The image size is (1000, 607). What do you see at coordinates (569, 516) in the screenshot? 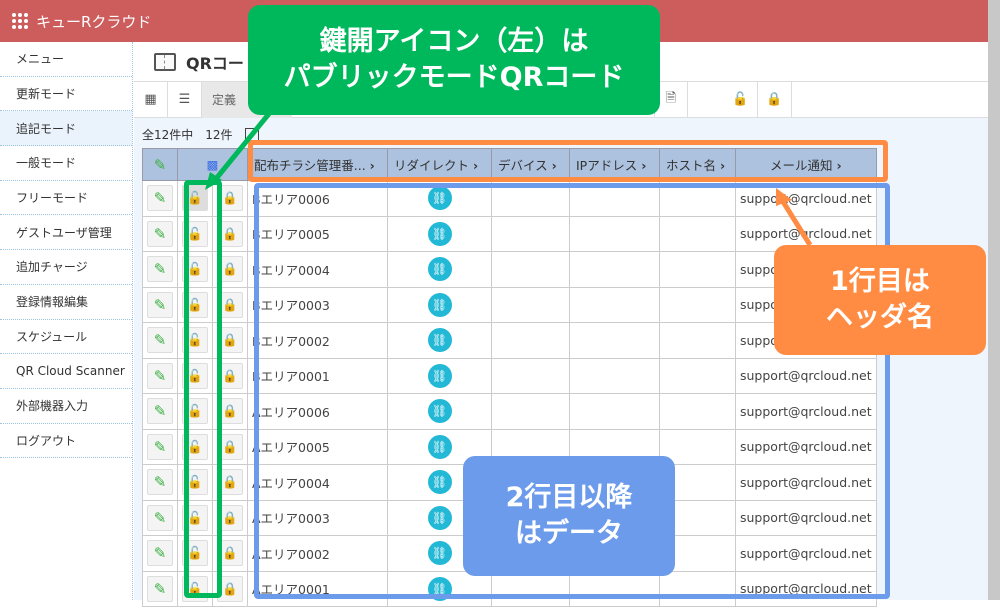
I see `callout-data-rows: 2行目以降 はデータ` at bounding box center [569, 516].